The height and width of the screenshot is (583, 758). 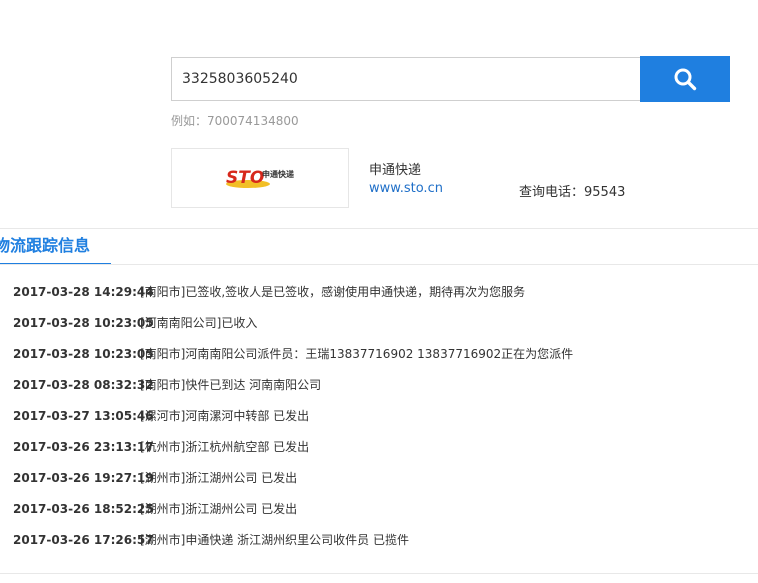 I want to click on tracking-time: 2017-03-26 19:27:19, so click(x=83, y=477).